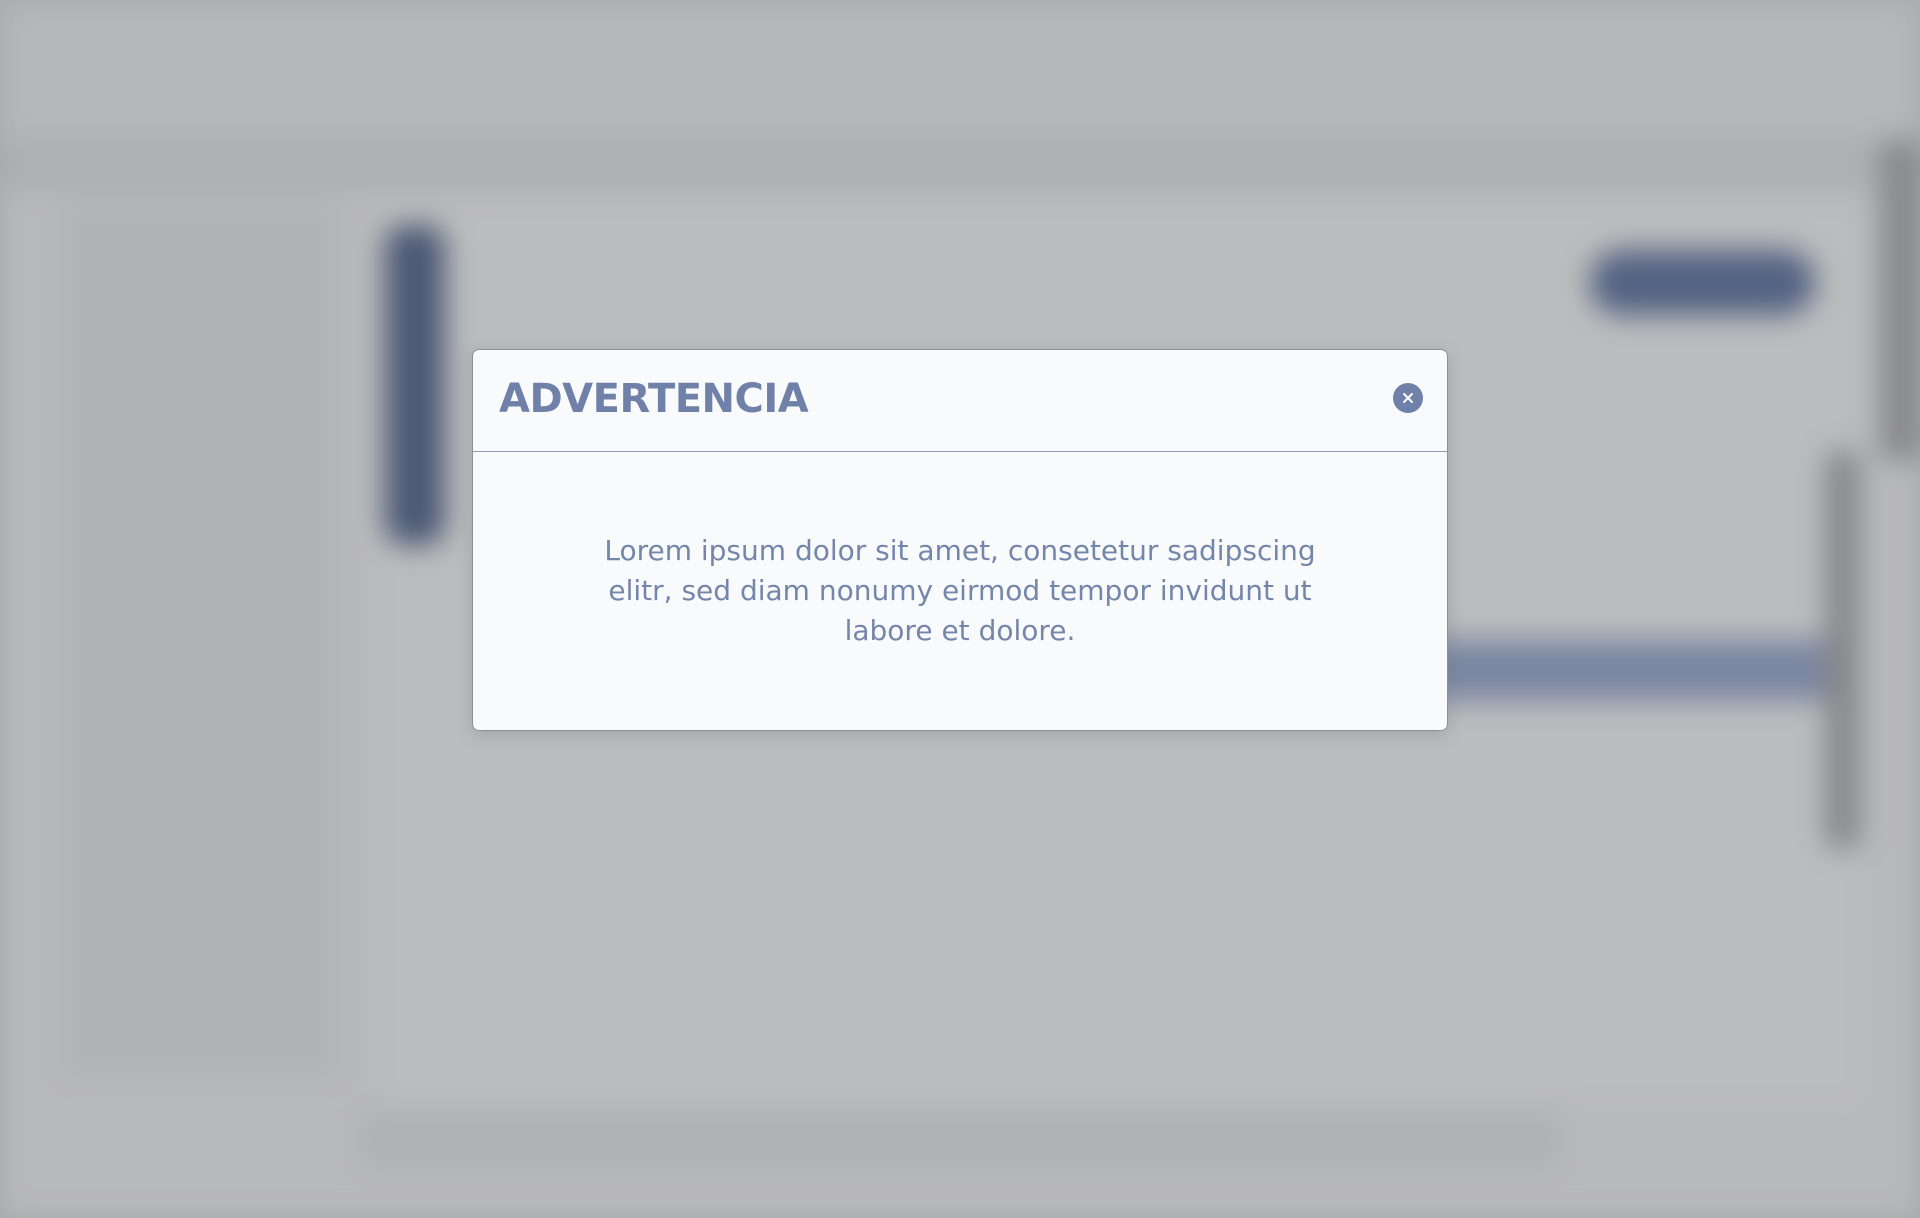 Image resolution: width=1920 pixels, height=1218 pixels. What do you see at coordinates (654, 399) in the screenshot?
I see `dialog-title: ADVERTENCIA` at bounding box center [654, 399].